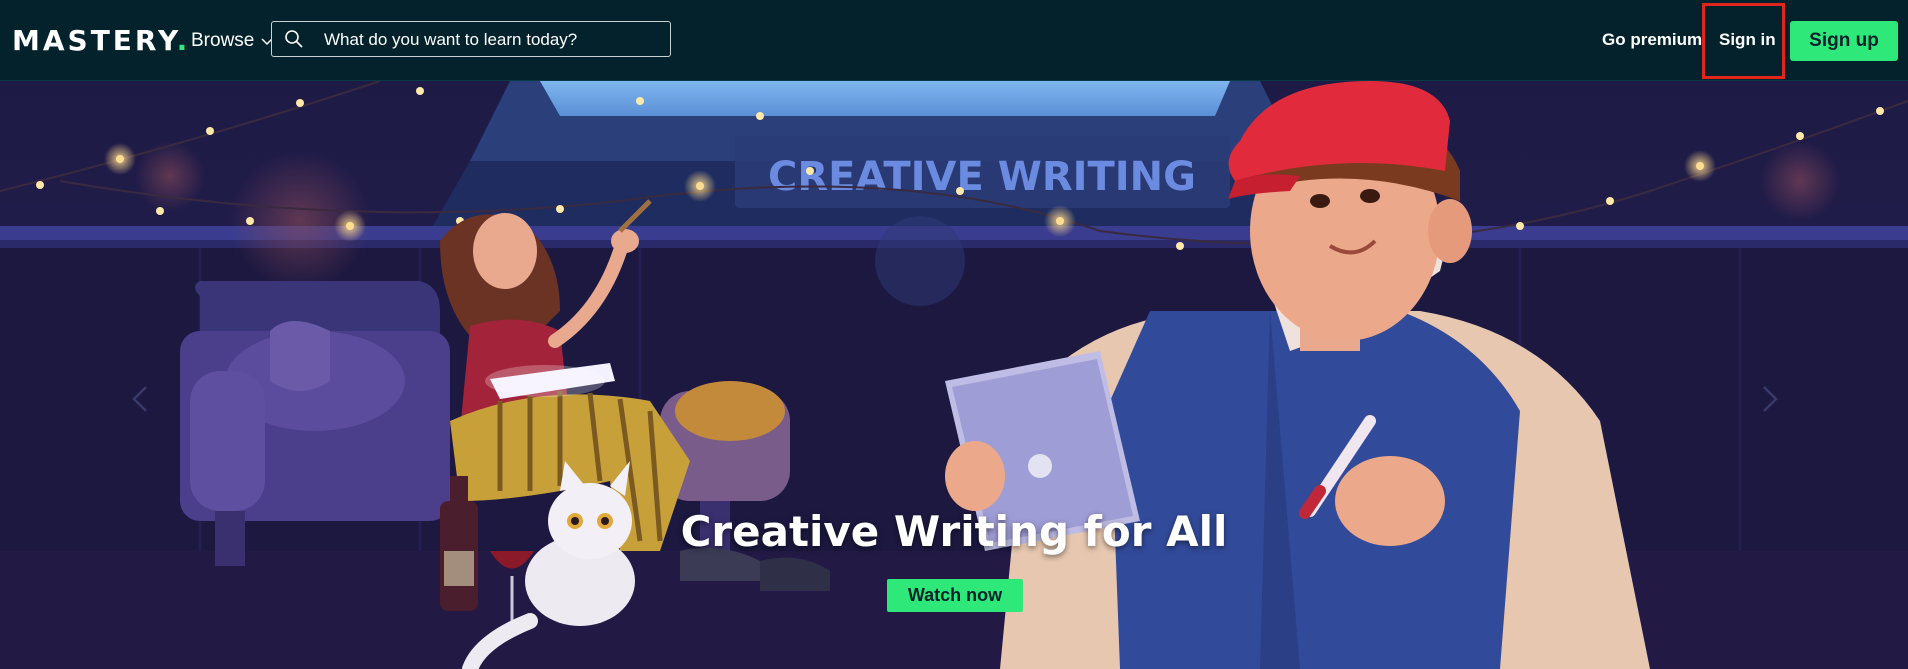  Describe the element at coordinates (1844, 41) in the screenshot. I see `sign-up-button: Sign up` at that location.